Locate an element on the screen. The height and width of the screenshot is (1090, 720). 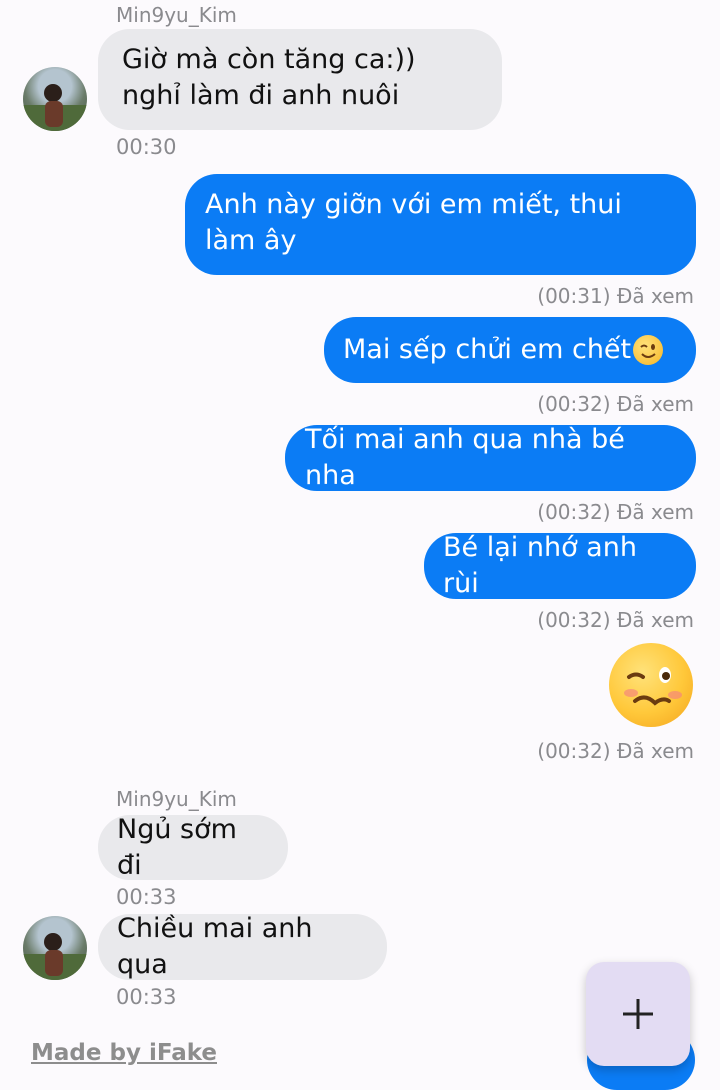
message-text: Ngủ sớm đi is located at coordinates (177, 847).